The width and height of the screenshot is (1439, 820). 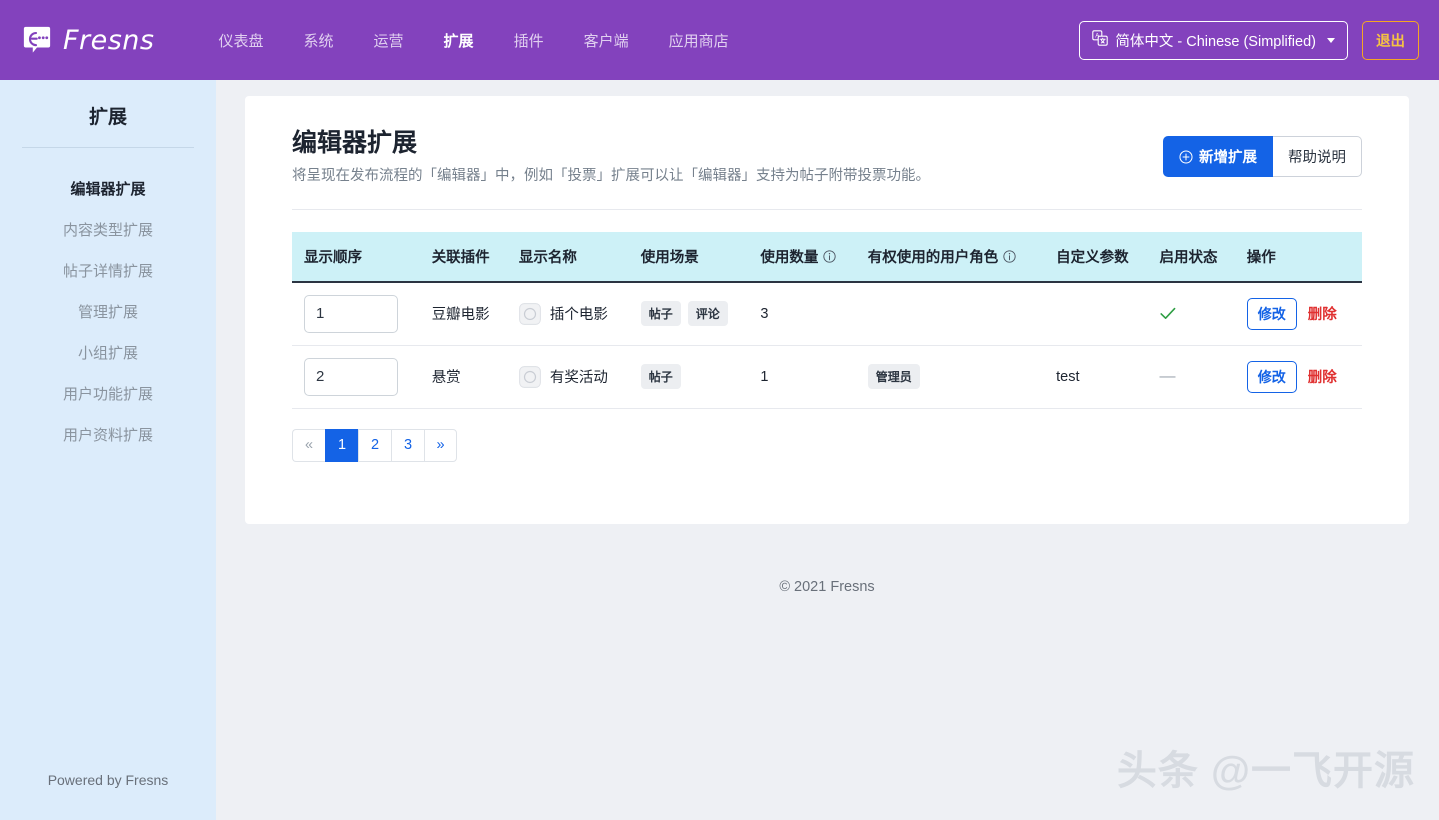 I want to click on brand-home-link: Fresns, so click(x=88, y=40).